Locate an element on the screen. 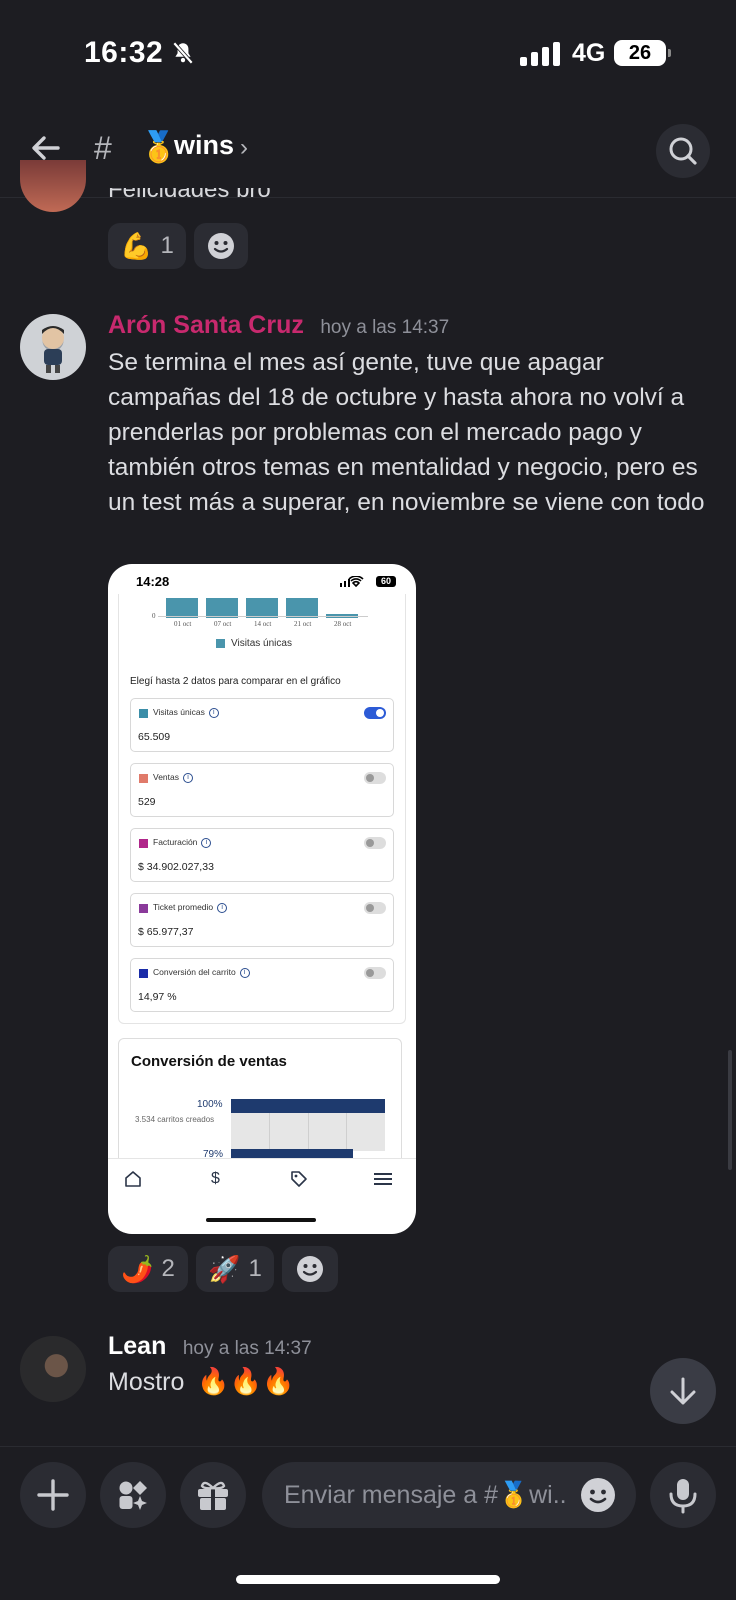  attachment-home-indicator is located at coordinates (261, 1220).